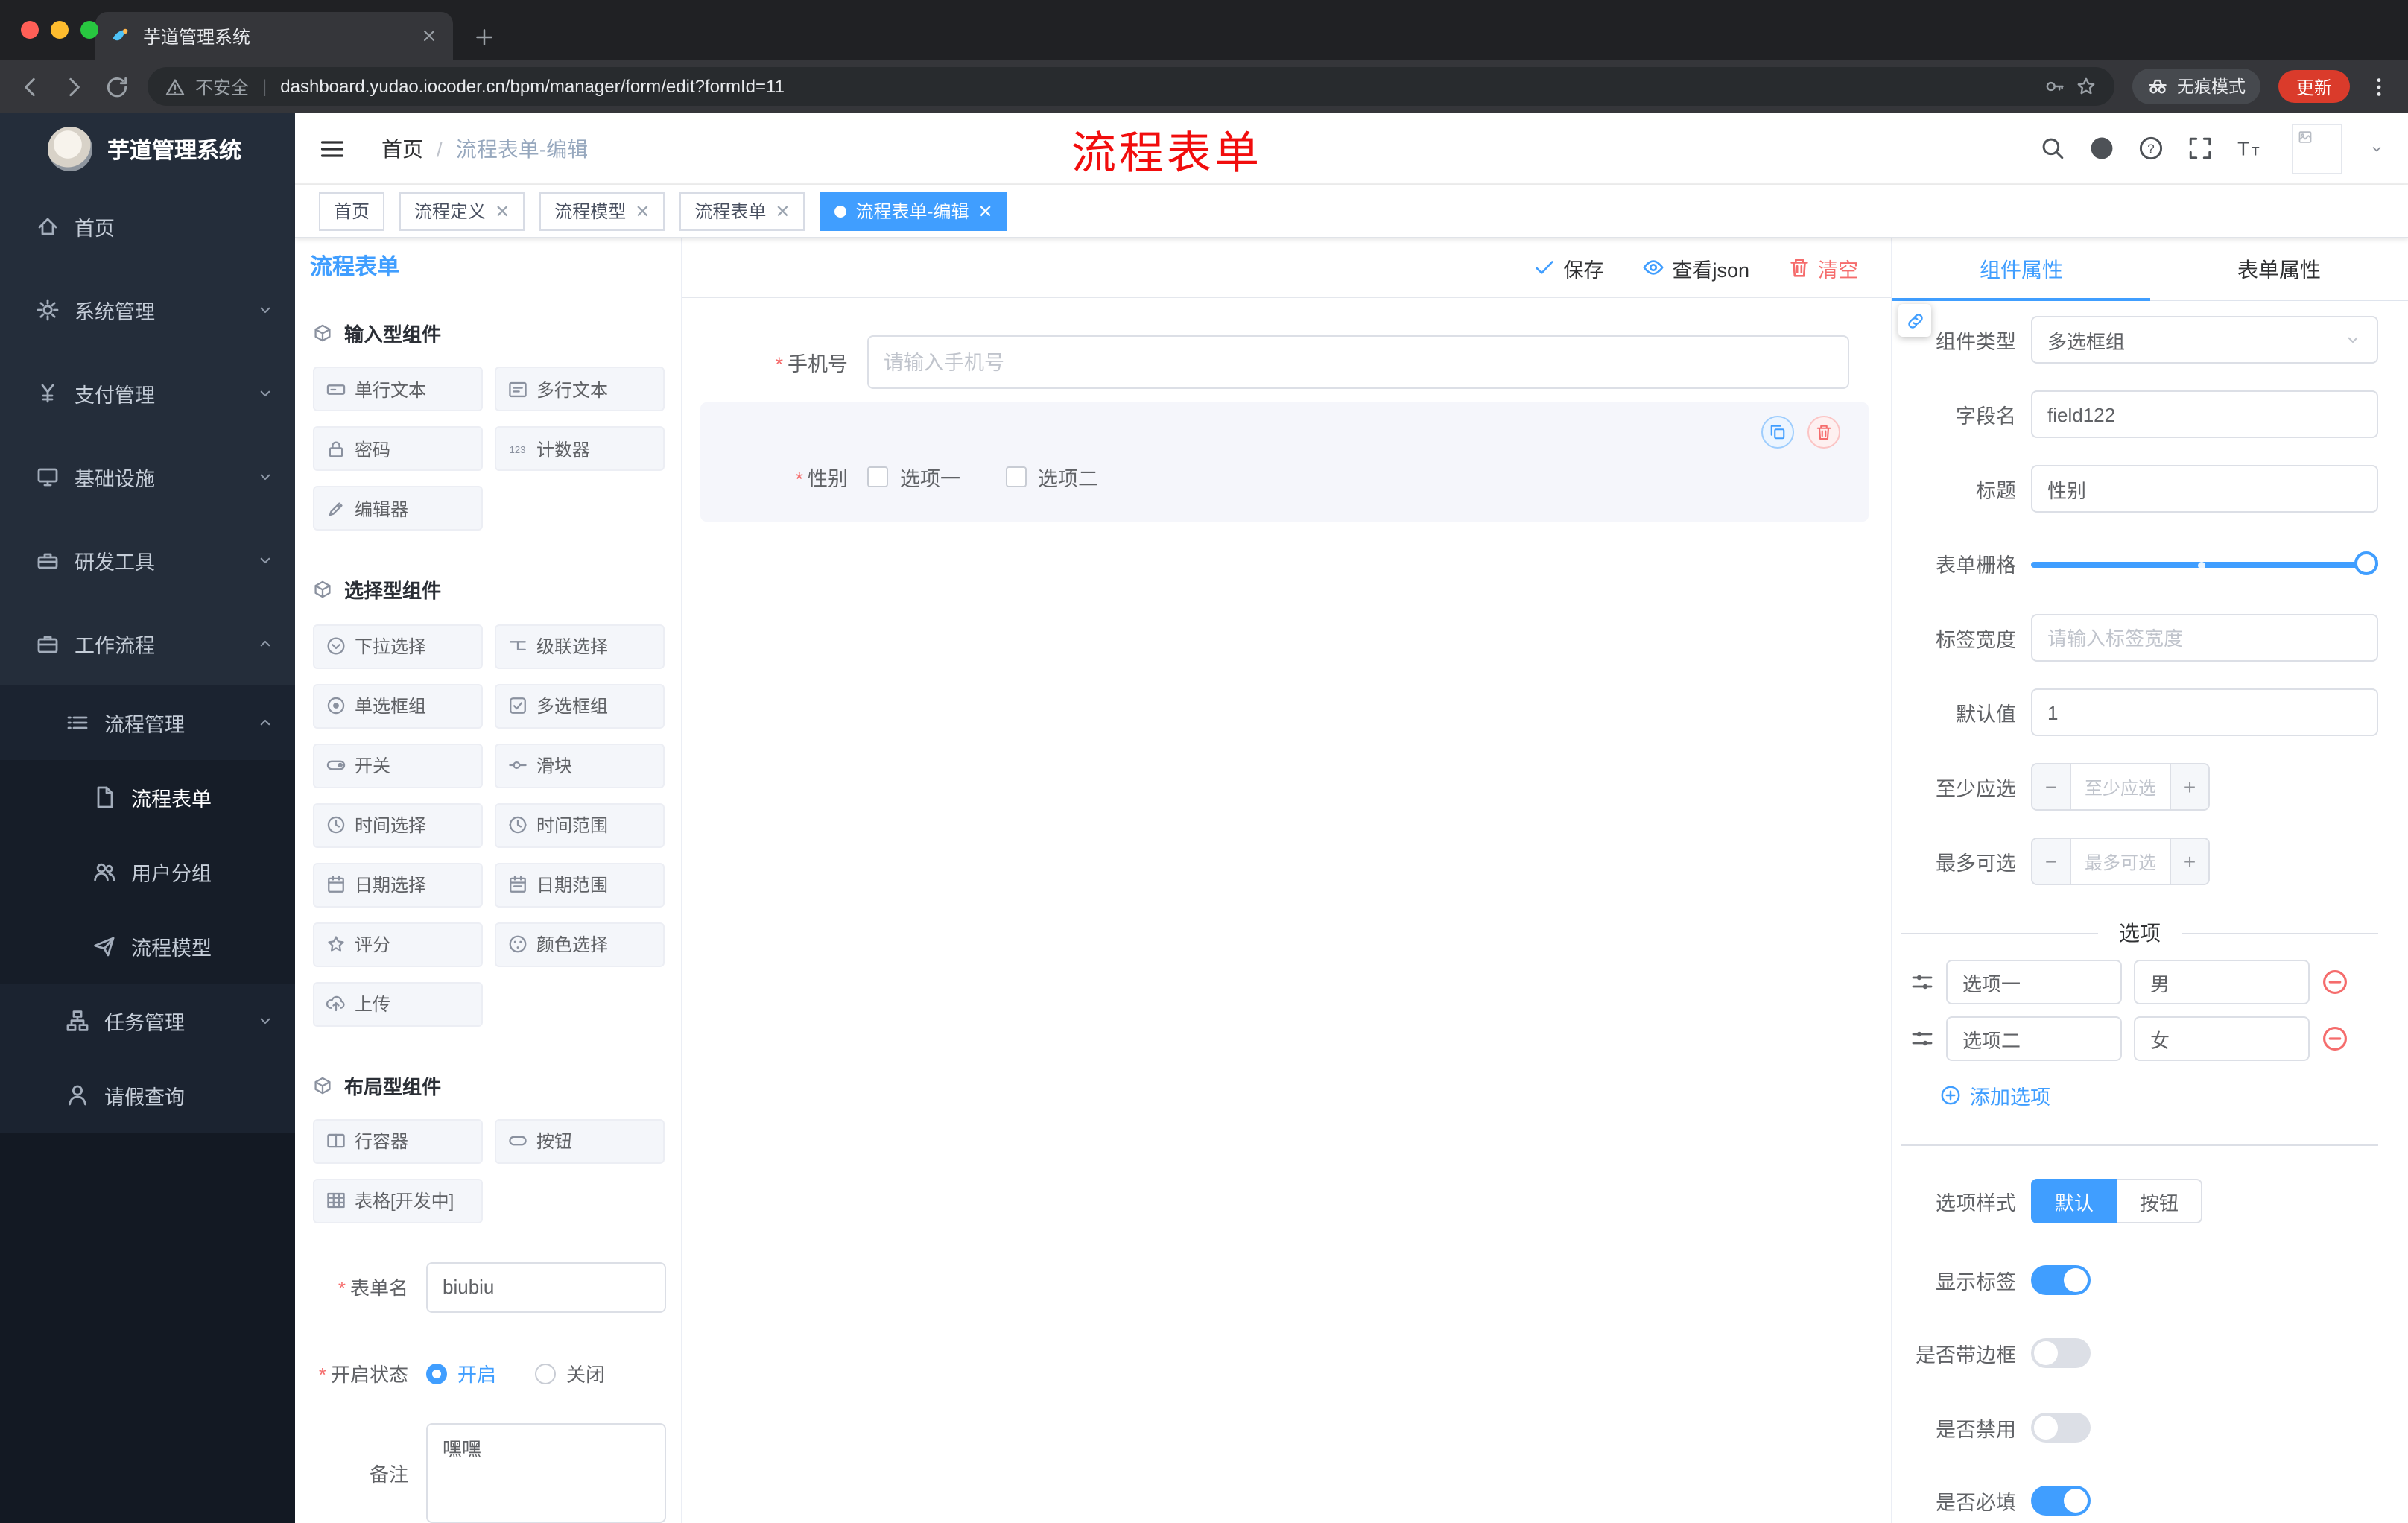 This screenshot has width=2408, height=1523. What do you see at coordinates (398, 1141) in the screenshot?
I see `component-chip: 行容器` at bounding box center [398, 1141].